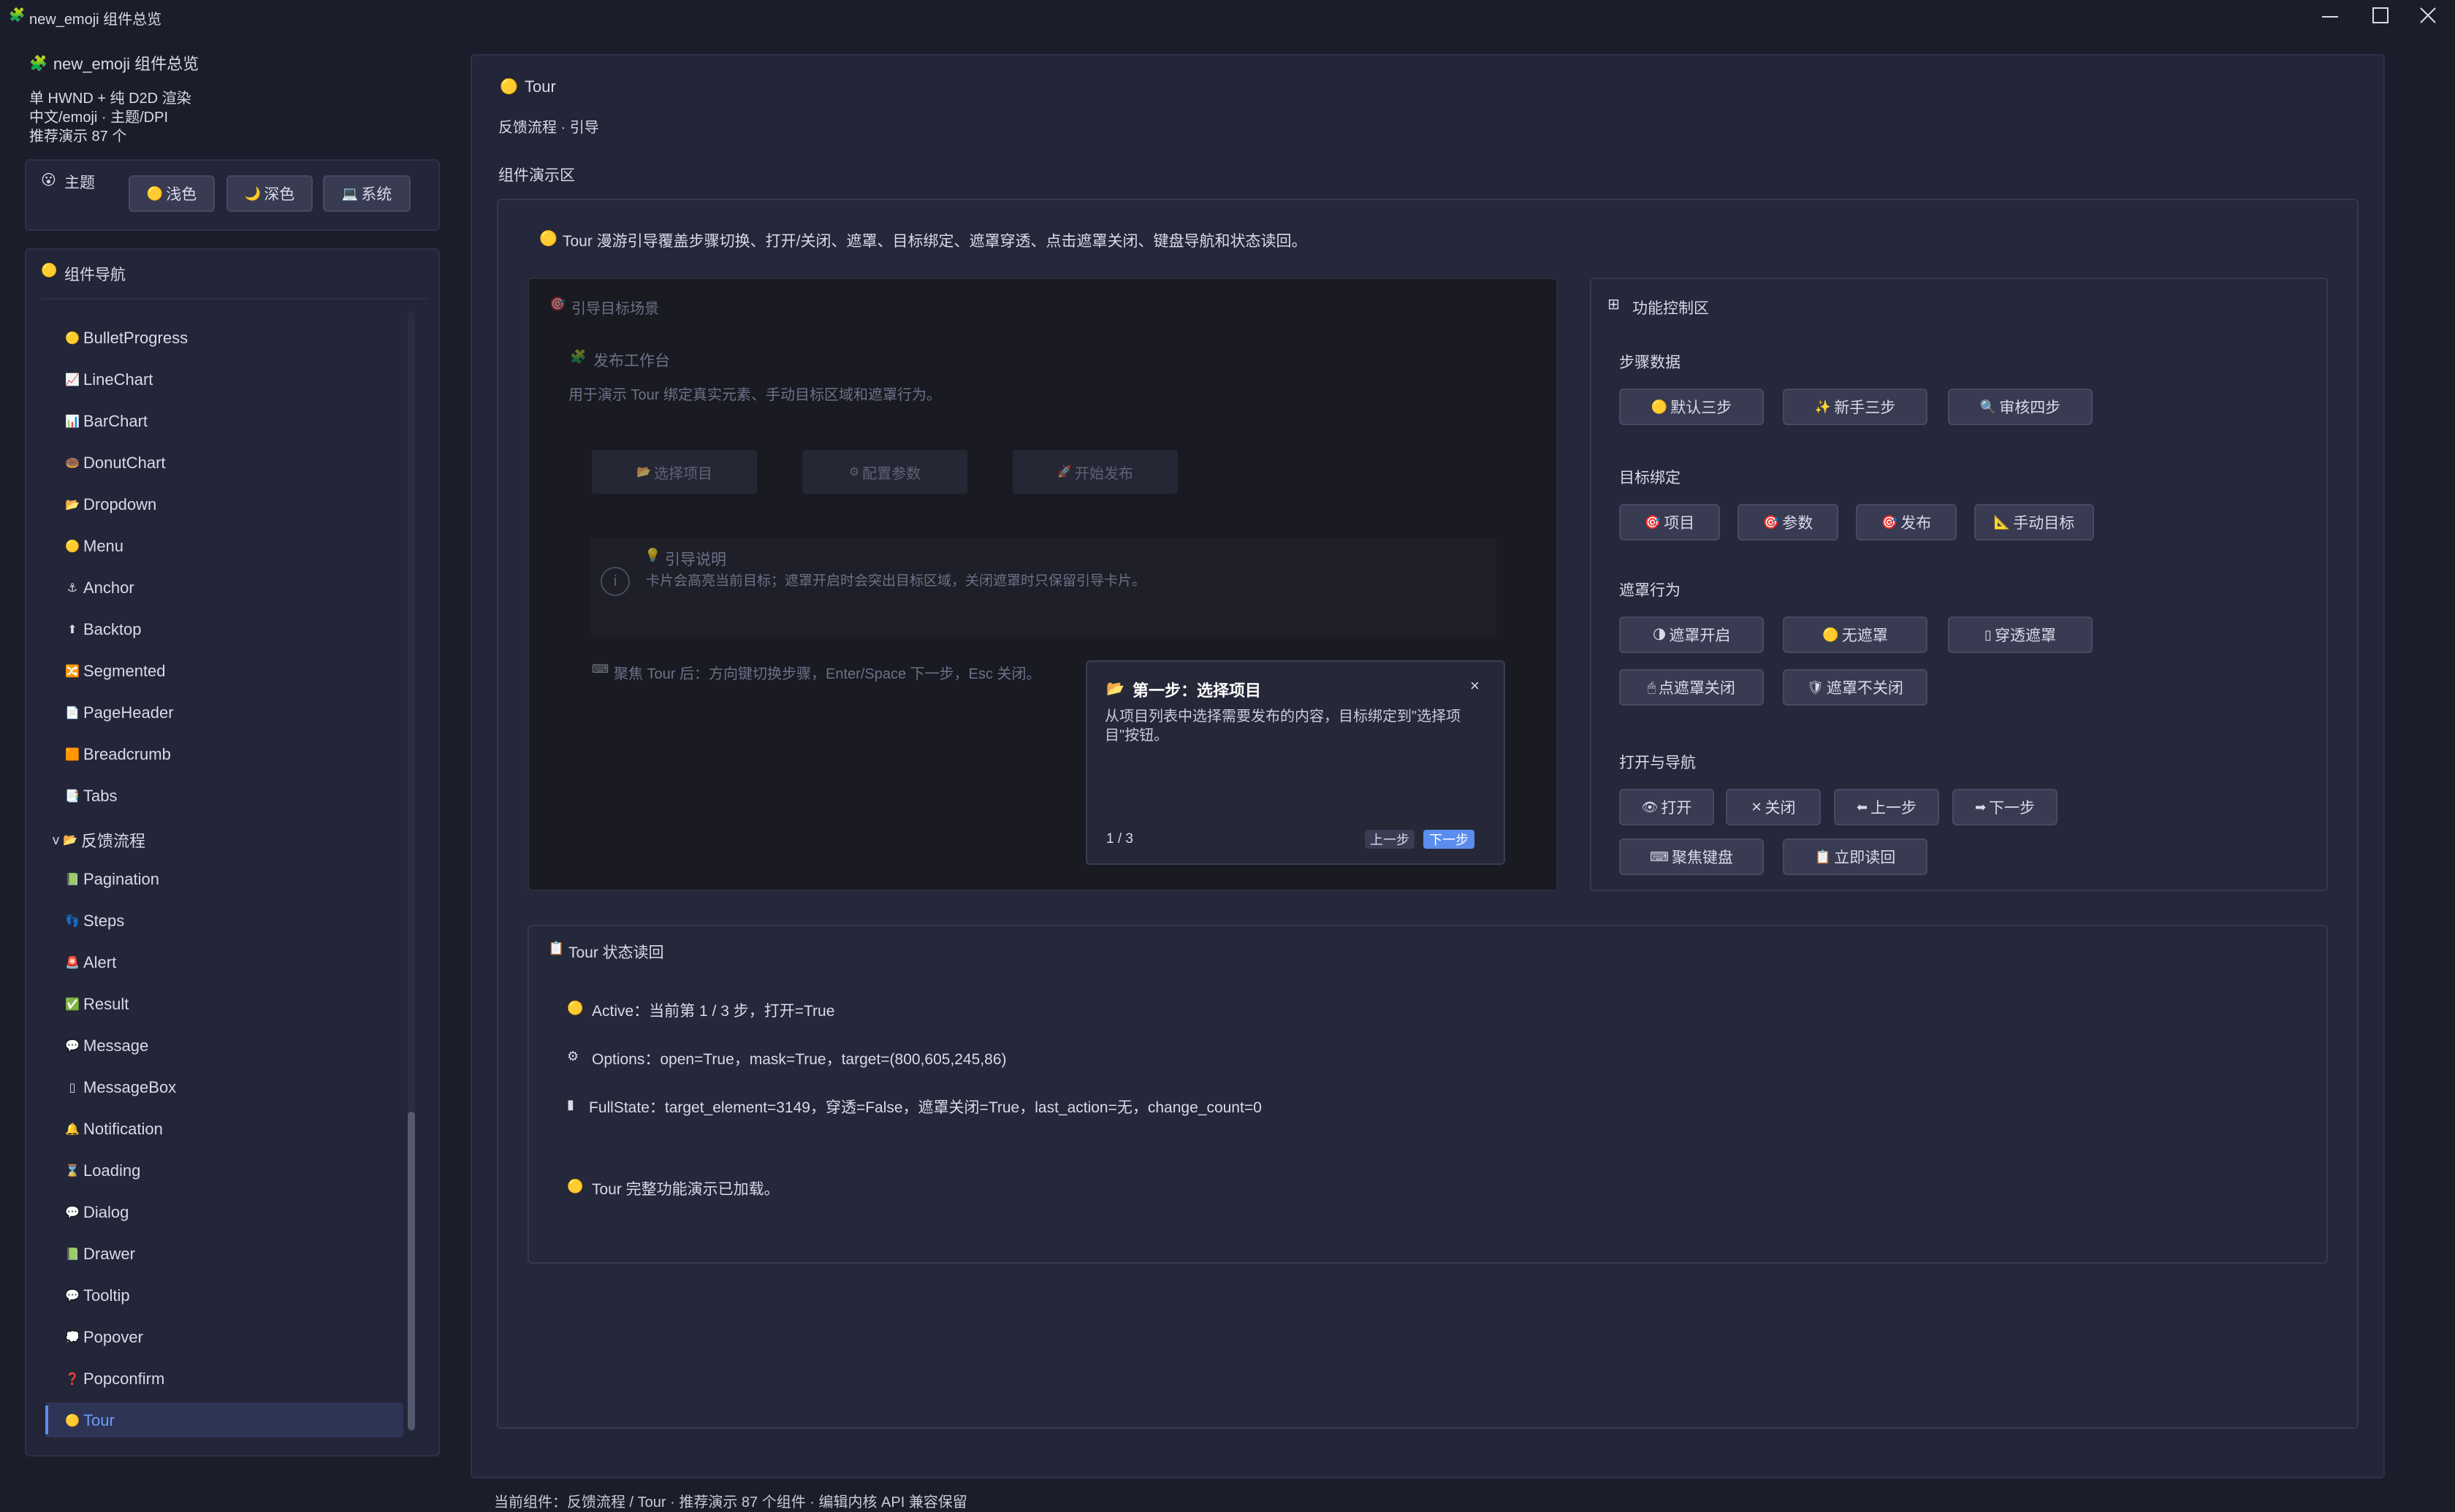 The height and width of the screenshot is (1512, 2455). I want to click on button-label: 新手三步, so click(1865, 408).